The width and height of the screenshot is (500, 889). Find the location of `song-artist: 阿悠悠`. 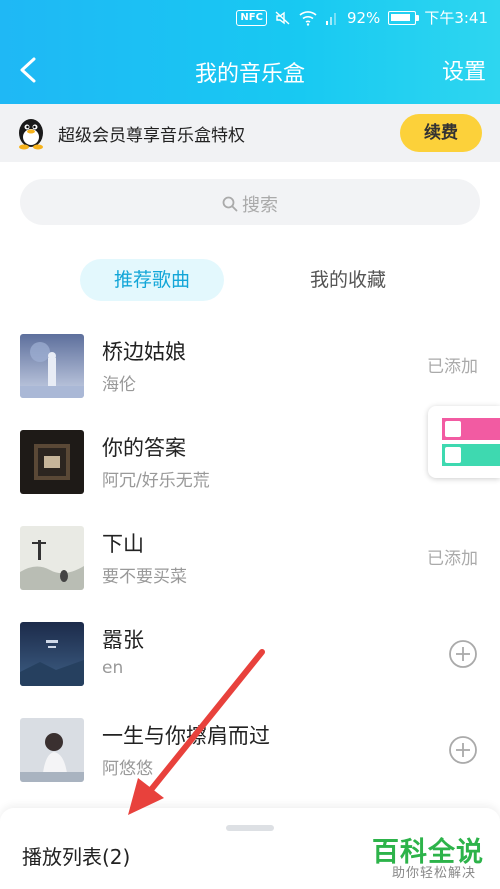

song-artist: 阿悠悠 is located at coordinates (127, 769).